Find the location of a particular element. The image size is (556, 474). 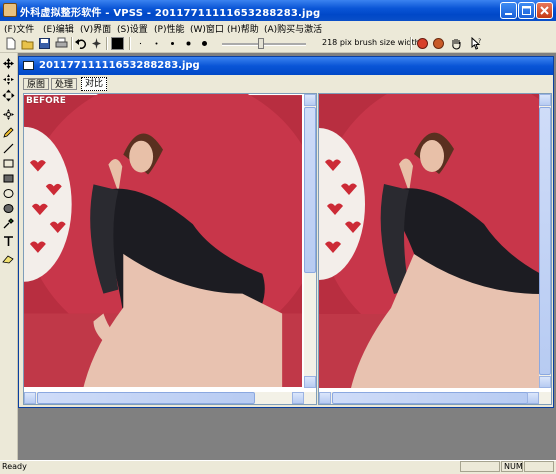

pencil-icon is located at coordinates (8, 132).